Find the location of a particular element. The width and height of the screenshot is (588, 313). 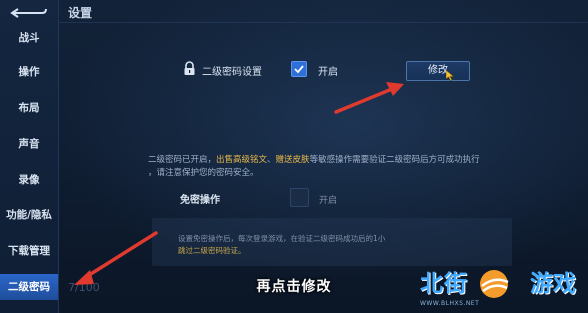

site-watermark: 北街 游戏 WWW.BLHXS.NET is located at coordinates (504, 287).